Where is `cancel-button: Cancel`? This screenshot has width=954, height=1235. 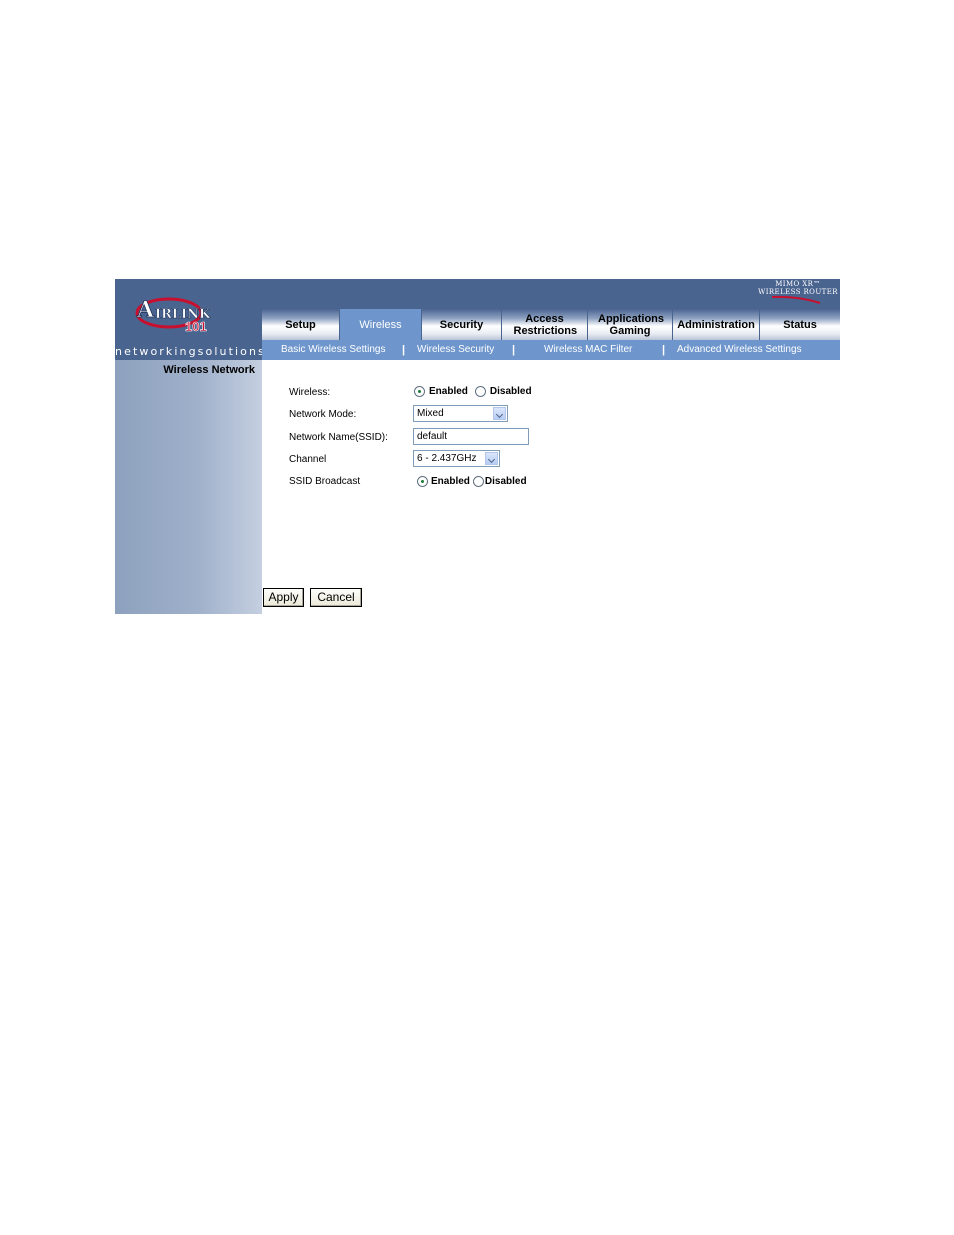 cancel-button: Cancel is located at coordinates (336, 597).